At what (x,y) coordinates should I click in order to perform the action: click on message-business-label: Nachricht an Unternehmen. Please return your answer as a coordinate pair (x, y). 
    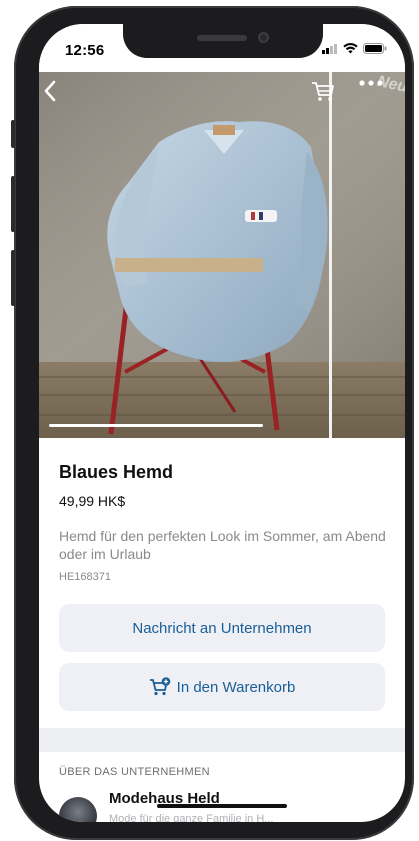
    Looking at the image, I should click on (222, 628).